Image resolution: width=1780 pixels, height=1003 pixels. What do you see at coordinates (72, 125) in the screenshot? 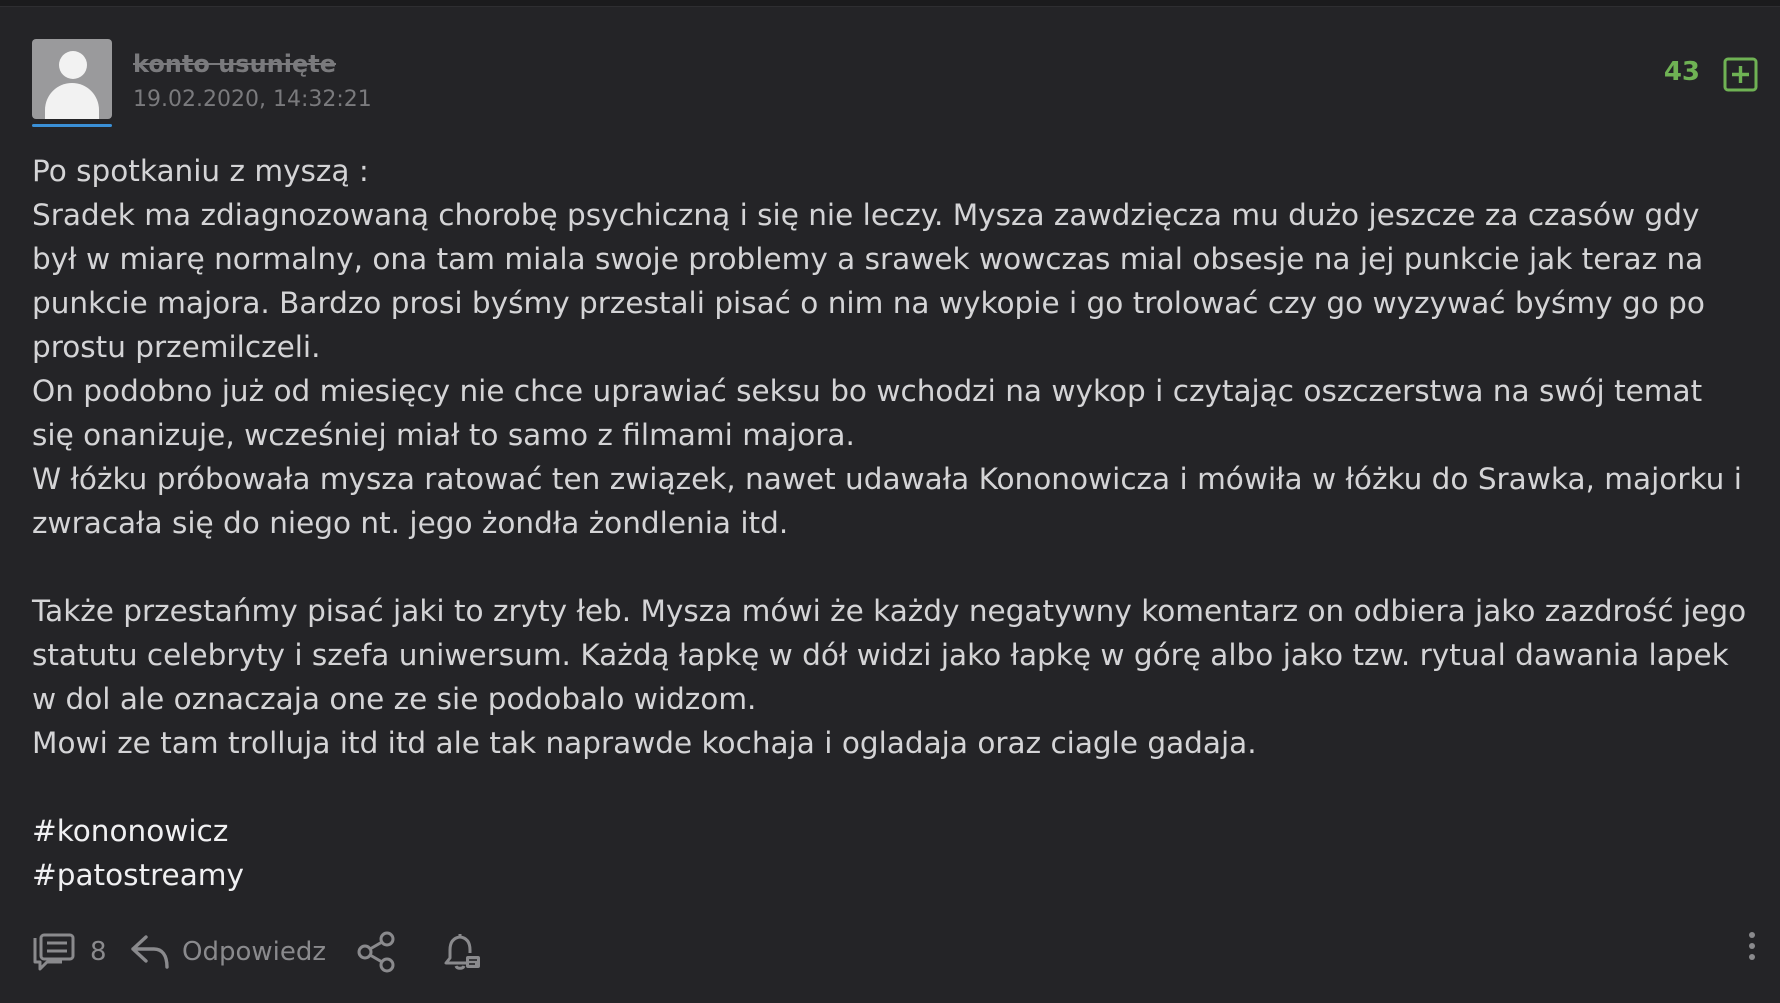
I see `avatar-status-bar` at bounding box center [72, 125].